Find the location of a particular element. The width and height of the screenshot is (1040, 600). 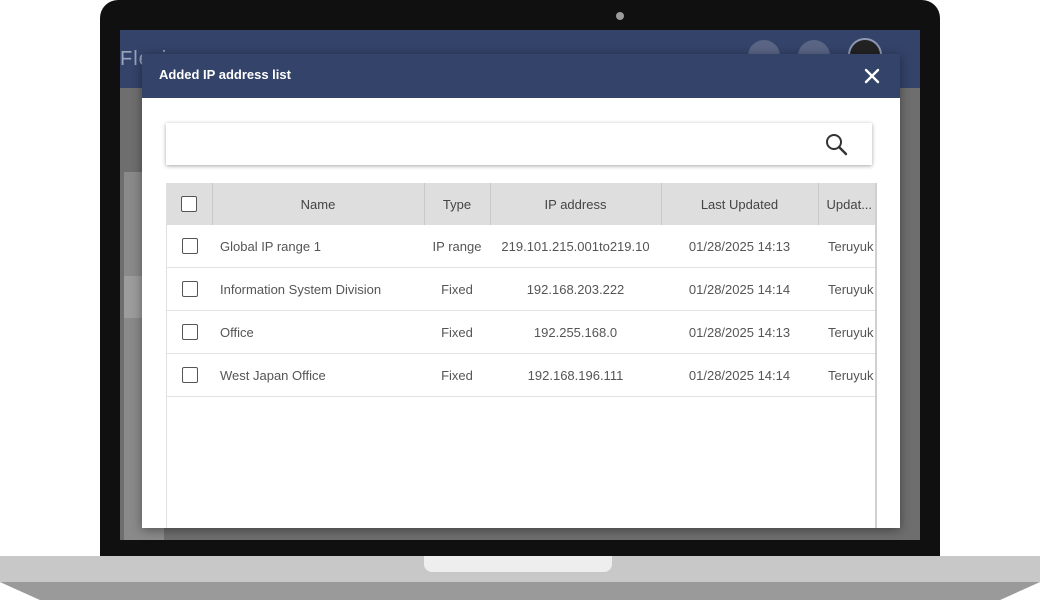

column-header-name: Name is located at coordinates (318, 204).